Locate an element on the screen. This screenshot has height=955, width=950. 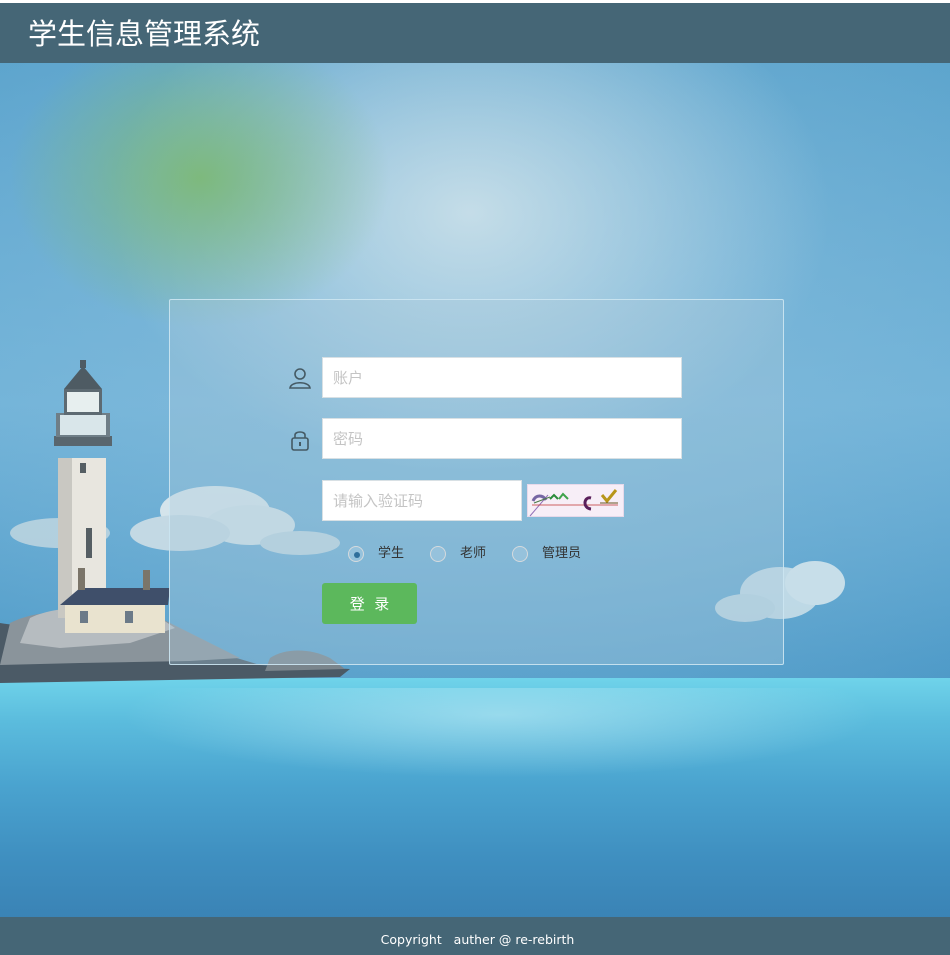
account-input is located at coordinates (502, 377).